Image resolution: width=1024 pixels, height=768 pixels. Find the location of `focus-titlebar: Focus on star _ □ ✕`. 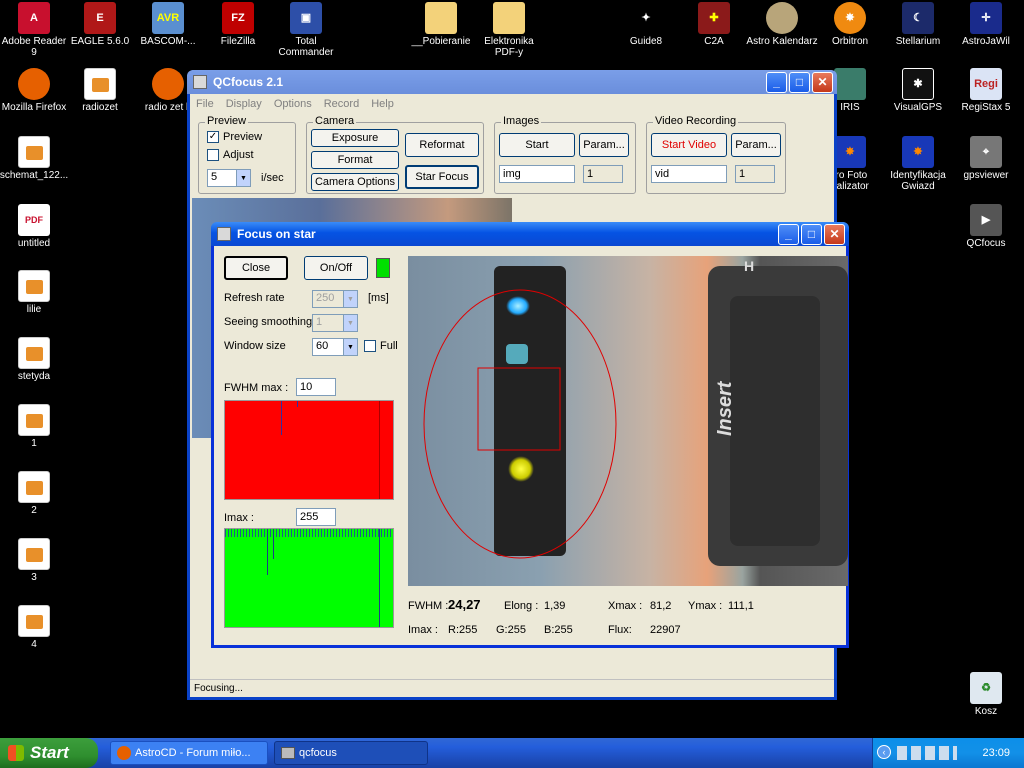

focus-titlebar: Focus on star _ □ ✕ is located at coordinates (530, 234).